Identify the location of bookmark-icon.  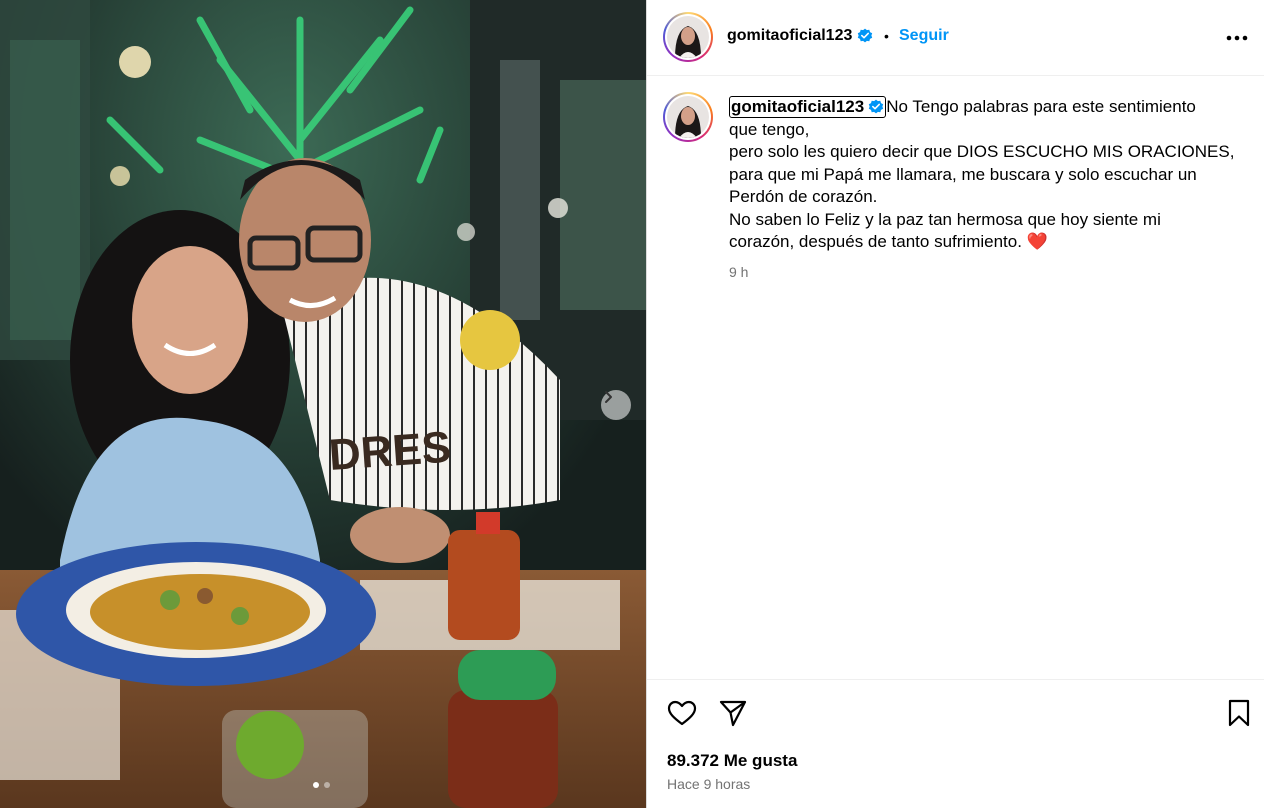
(1239, 713).